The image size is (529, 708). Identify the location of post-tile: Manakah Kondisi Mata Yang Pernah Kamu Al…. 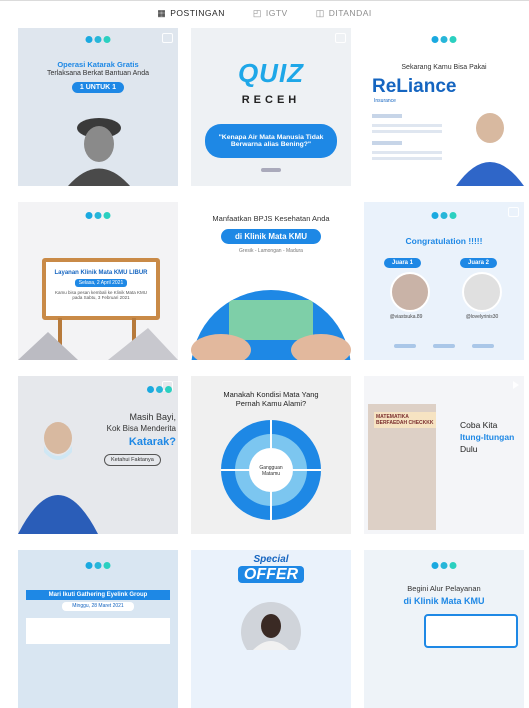
(271, 455).